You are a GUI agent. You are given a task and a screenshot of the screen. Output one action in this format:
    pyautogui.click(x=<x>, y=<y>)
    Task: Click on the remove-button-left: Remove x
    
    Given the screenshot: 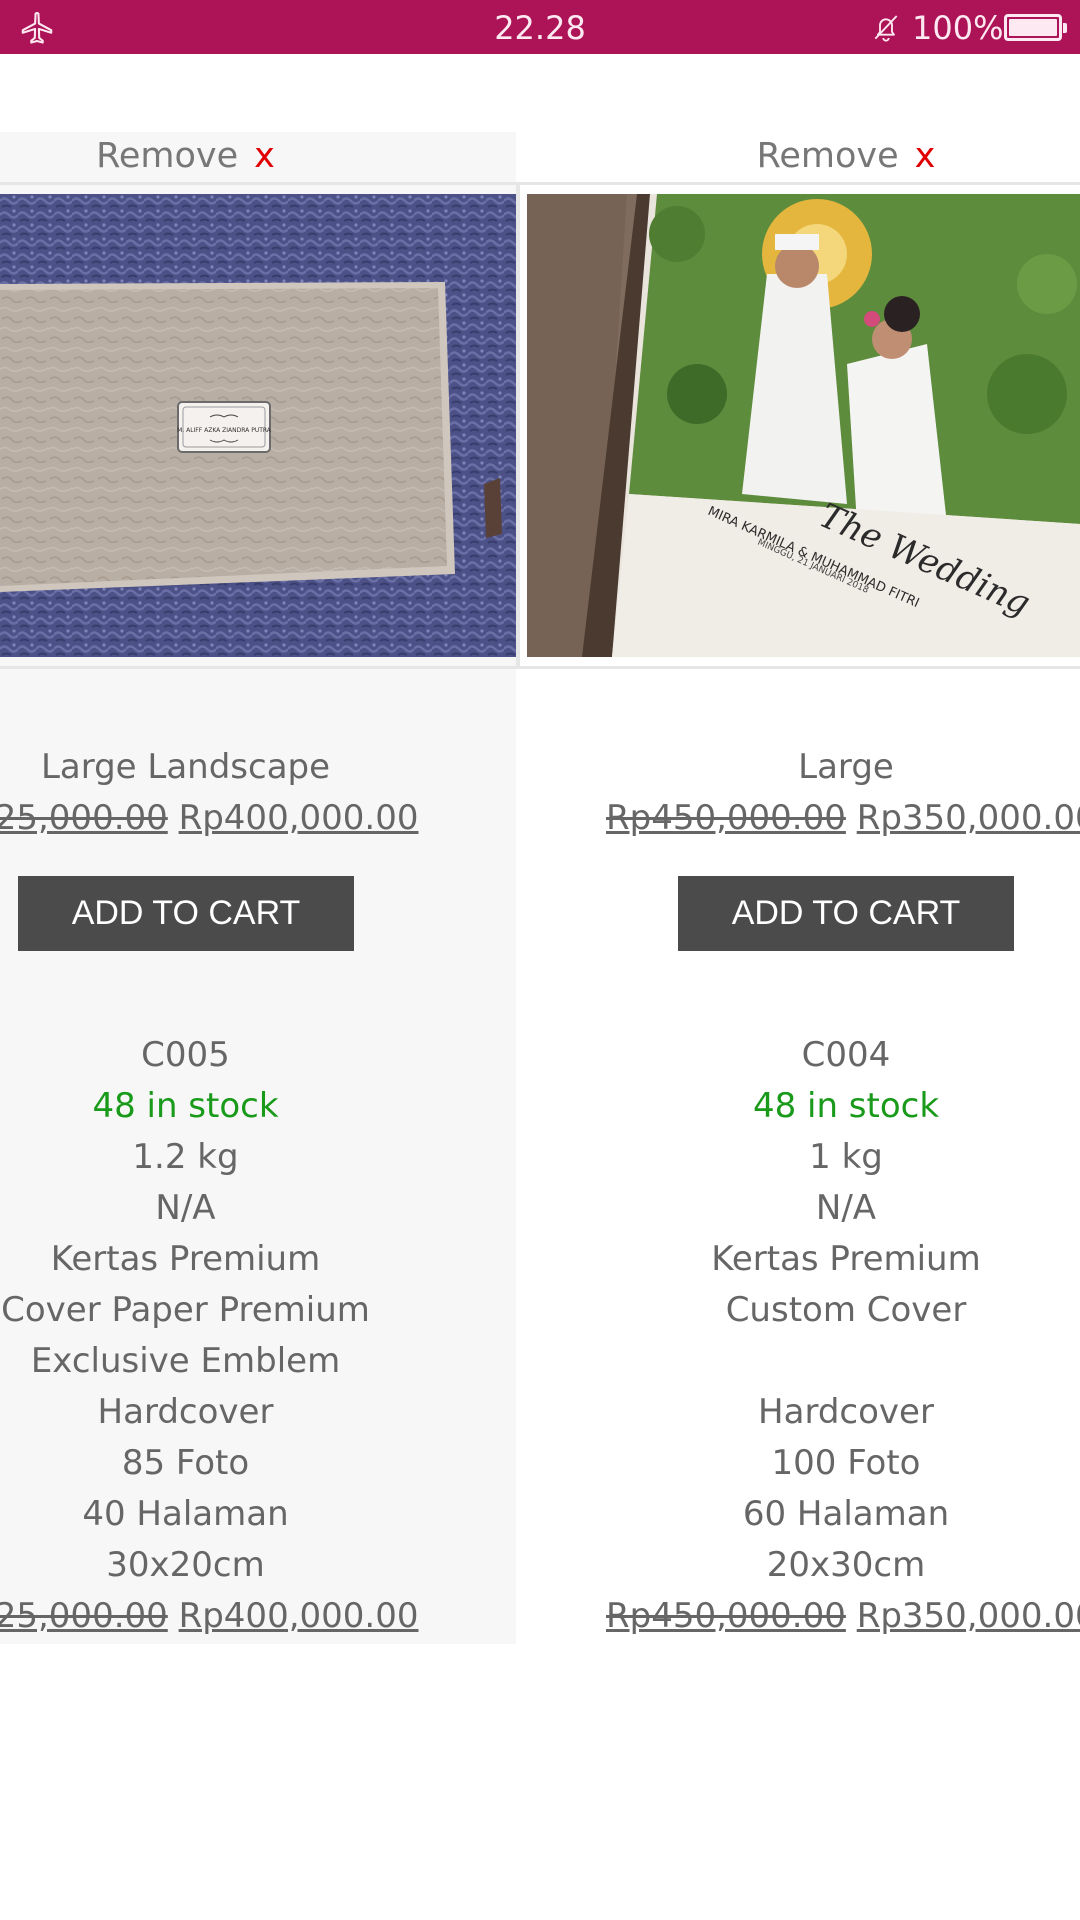 What is the action you would take?
    pyautogui.click(x=185, y=157)
    